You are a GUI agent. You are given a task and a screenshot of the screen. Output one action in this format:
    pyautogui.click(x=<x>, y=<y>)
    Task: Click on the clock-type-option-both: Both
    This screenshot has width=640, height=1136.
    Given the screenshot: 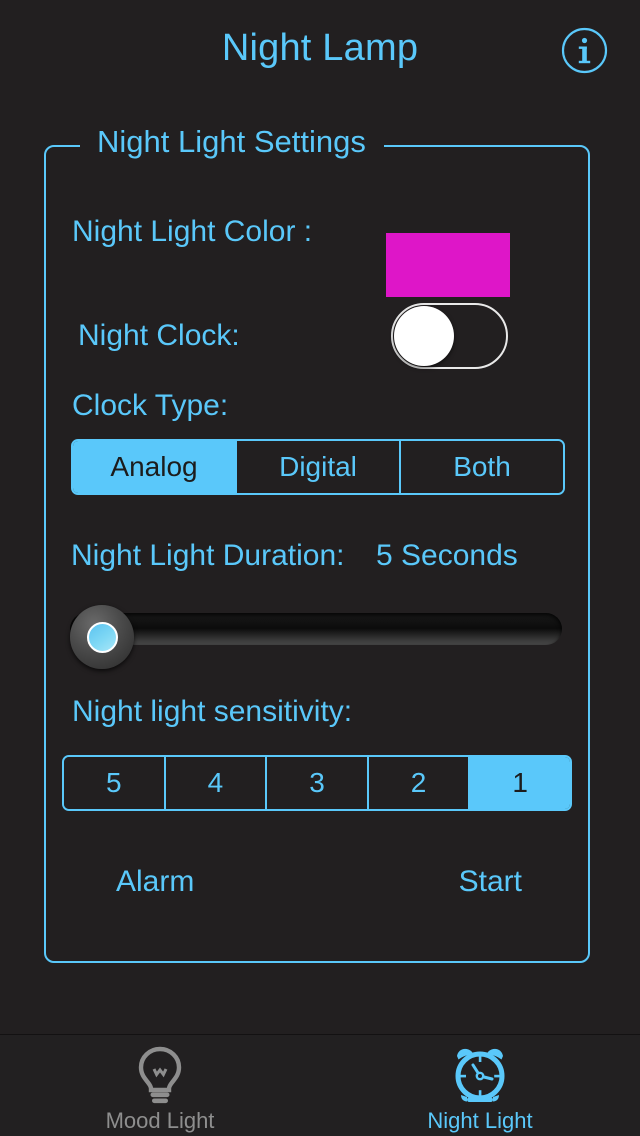 What is the action you would take?
    pyautogui.click(x=481, y=467)
    